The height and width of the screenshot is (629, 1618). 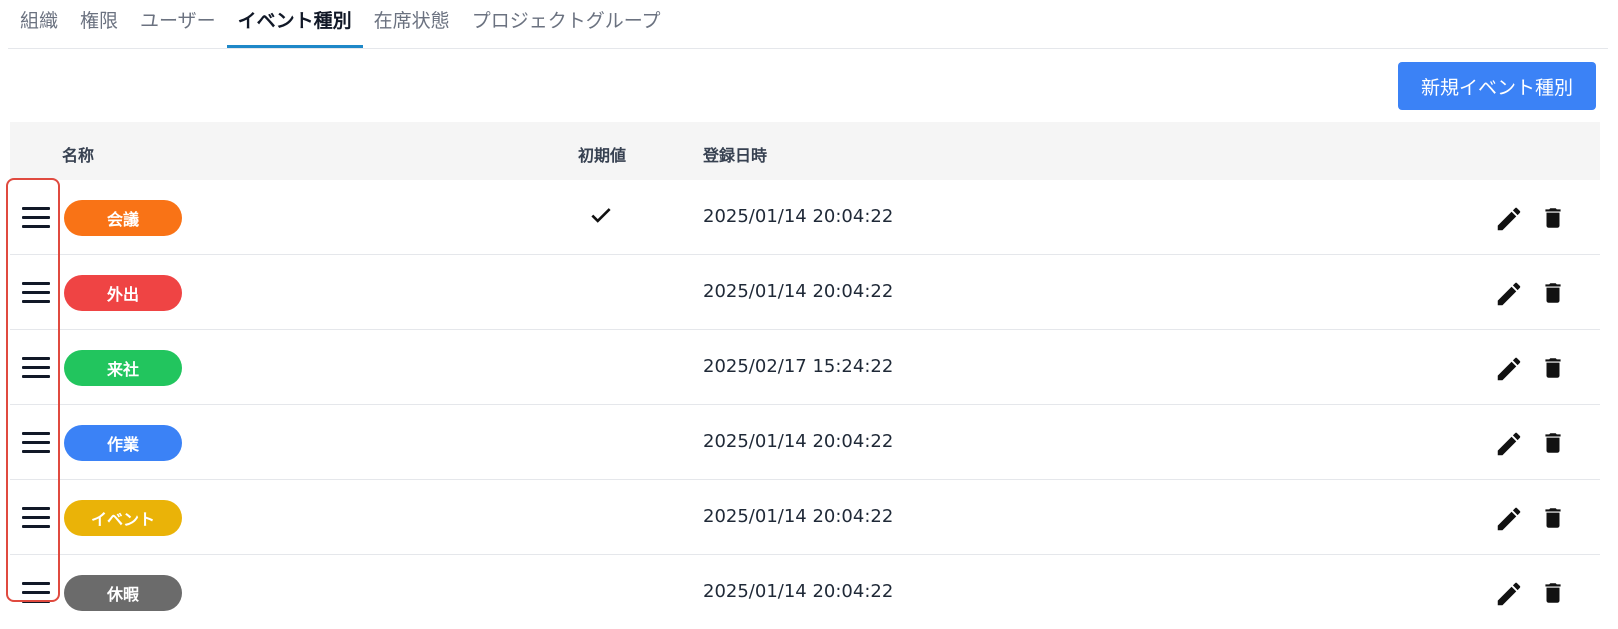 I want to click on table-row: 作業 2025/01/14 20:04:22, so click(x=805, y=442).